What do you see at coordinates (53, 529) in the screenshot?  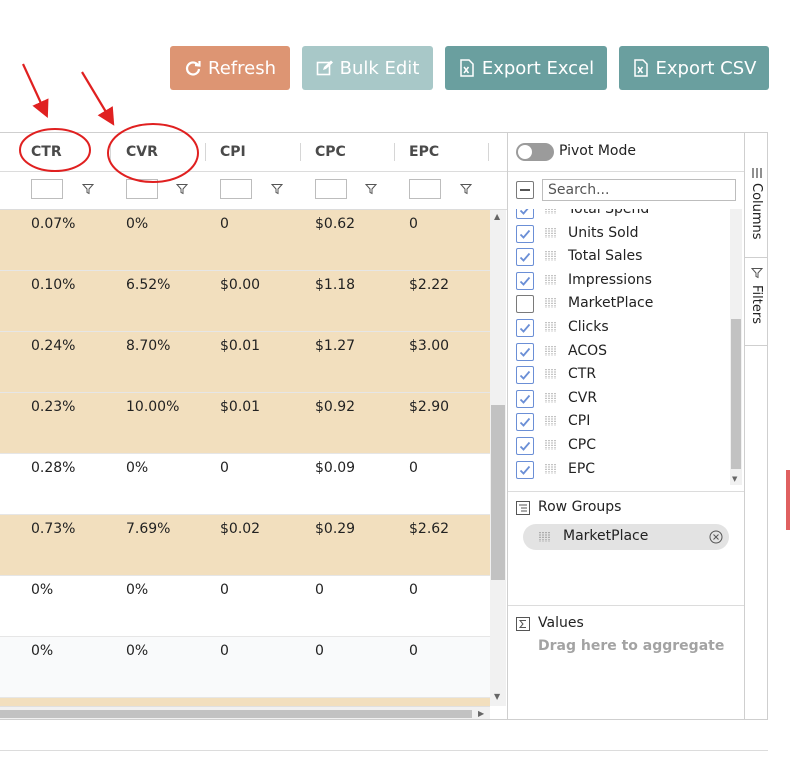 I see `cell-ctr: 0.73%` at bounding box center [53, 529].